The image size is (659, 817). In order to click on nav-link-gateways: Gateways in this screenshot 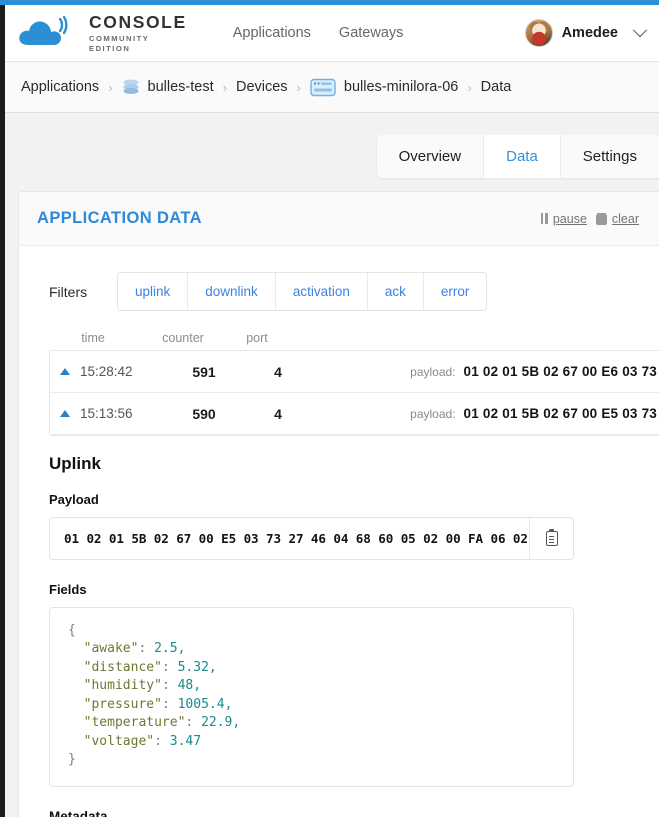, I will do `click(371, 33)`.